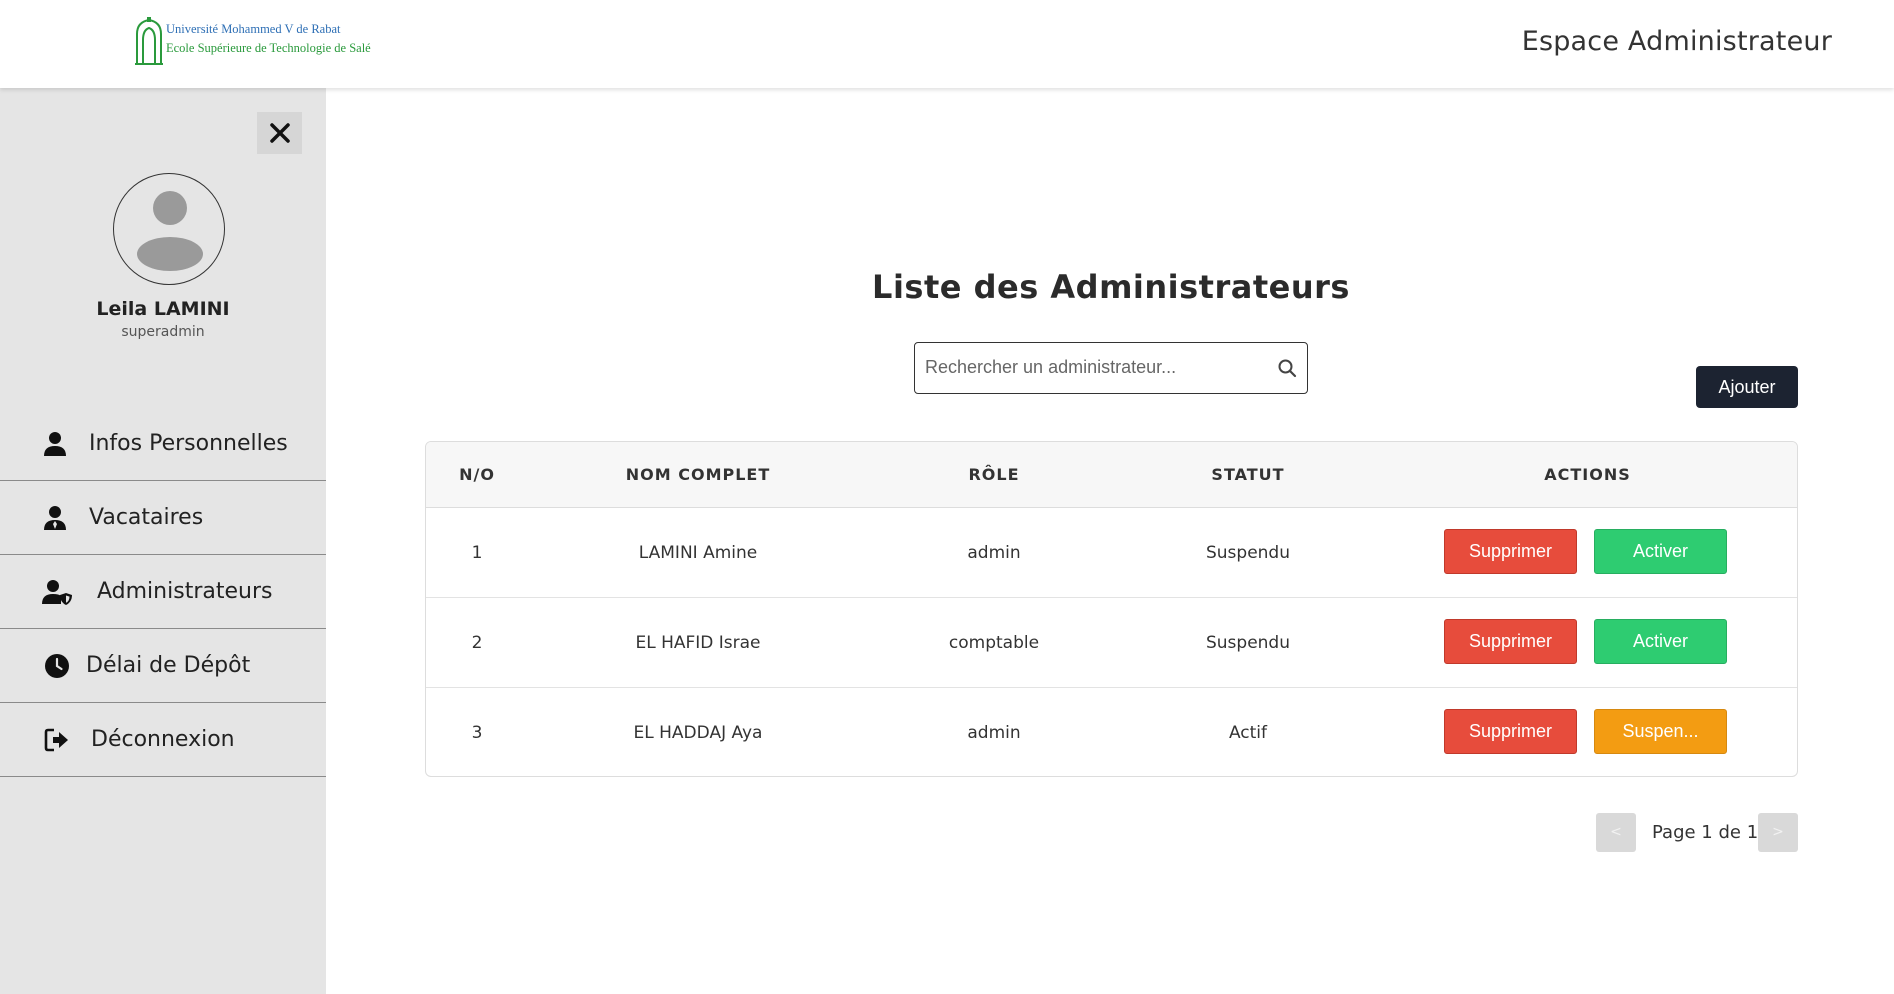 The height and width of the screenshot is (994, 1894). What do you see at coordinates (1111, 287) in the screenshot?
I see `page-title: Liste des Administrateurs` at bounding box center [1111, 287].